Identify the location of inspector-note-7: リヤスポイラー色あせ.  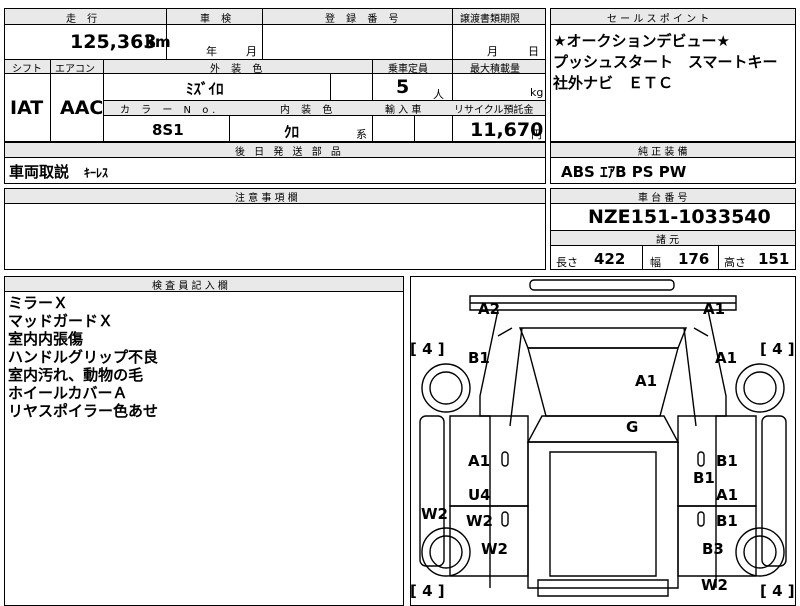
(83, 411).